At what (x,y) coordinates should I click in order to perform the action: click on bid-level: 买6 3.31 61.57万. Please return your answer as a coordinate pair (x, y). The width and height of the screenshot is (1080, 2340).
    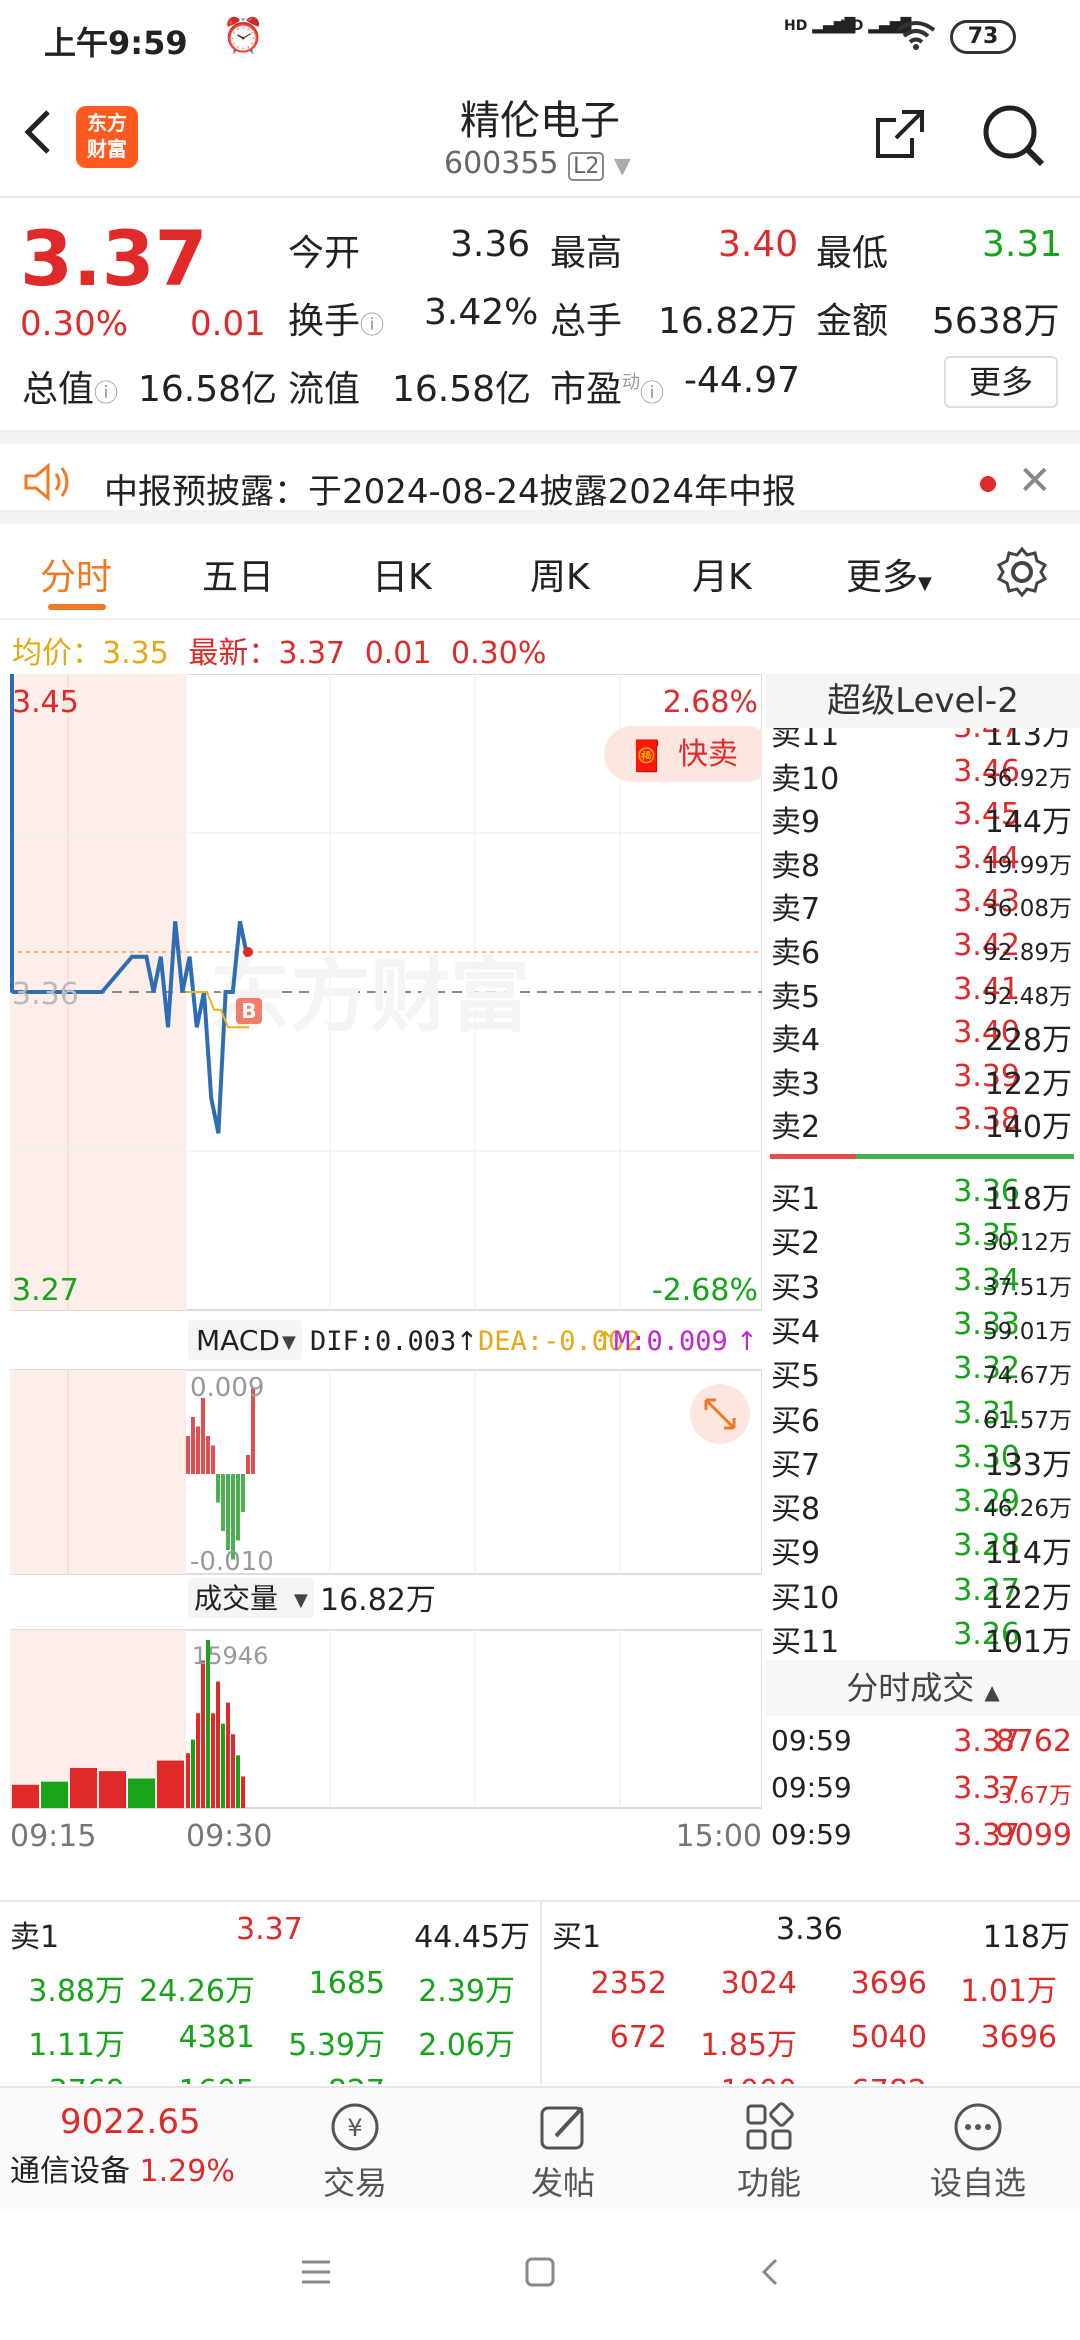
    Looking at the image, I should click on (923, 1415).